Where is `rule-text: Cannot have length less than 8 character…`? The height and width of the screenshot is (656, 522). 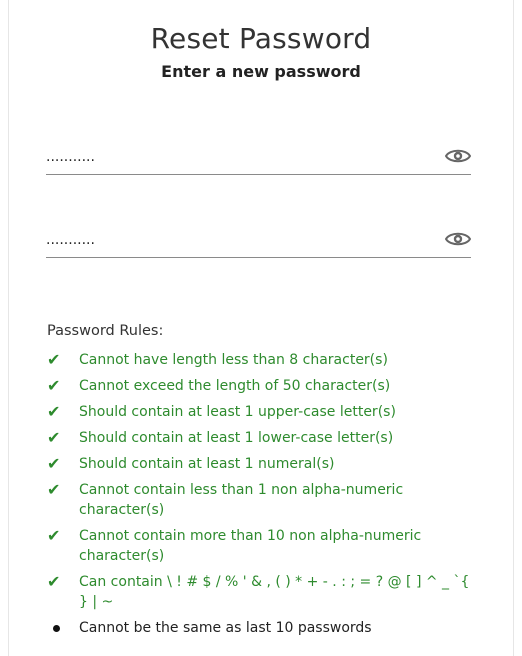 rule-text: Cannot have length less than 8 character… is located at coordinates (233, 360).